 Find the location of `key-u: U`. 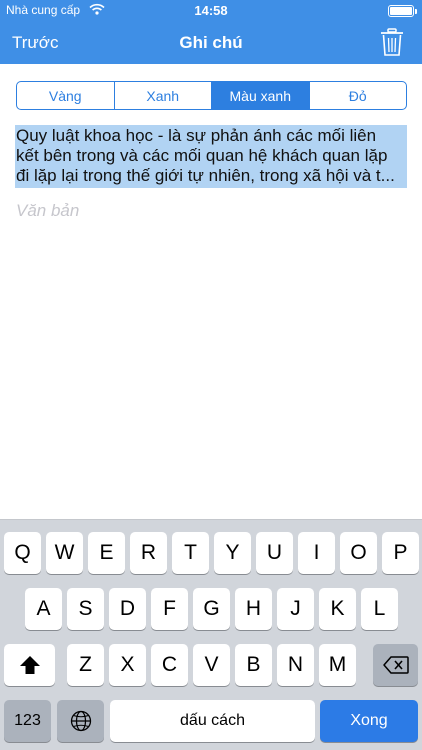

key-u: U is located at coordinates (274, 553).